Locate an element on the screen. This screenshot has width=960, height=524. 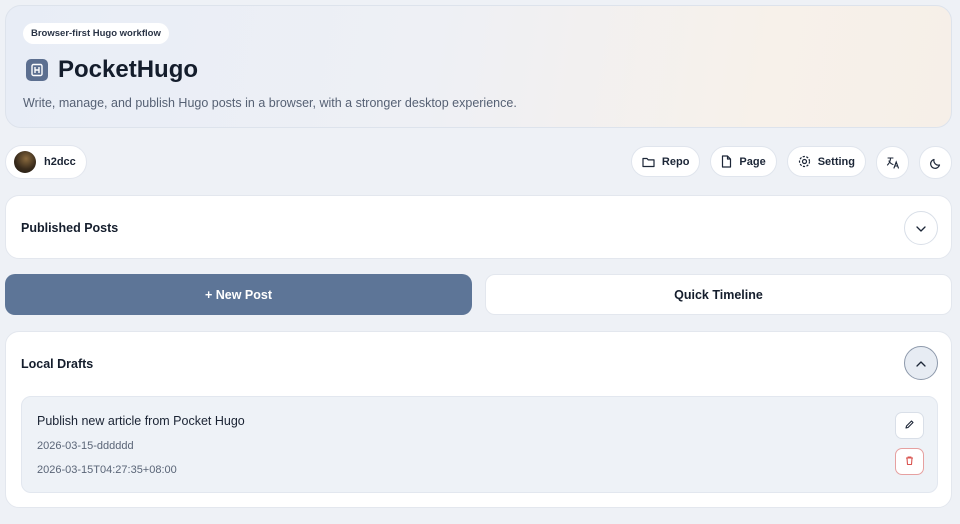
user-chip: h2dcc is located at coordinates (46, 162).